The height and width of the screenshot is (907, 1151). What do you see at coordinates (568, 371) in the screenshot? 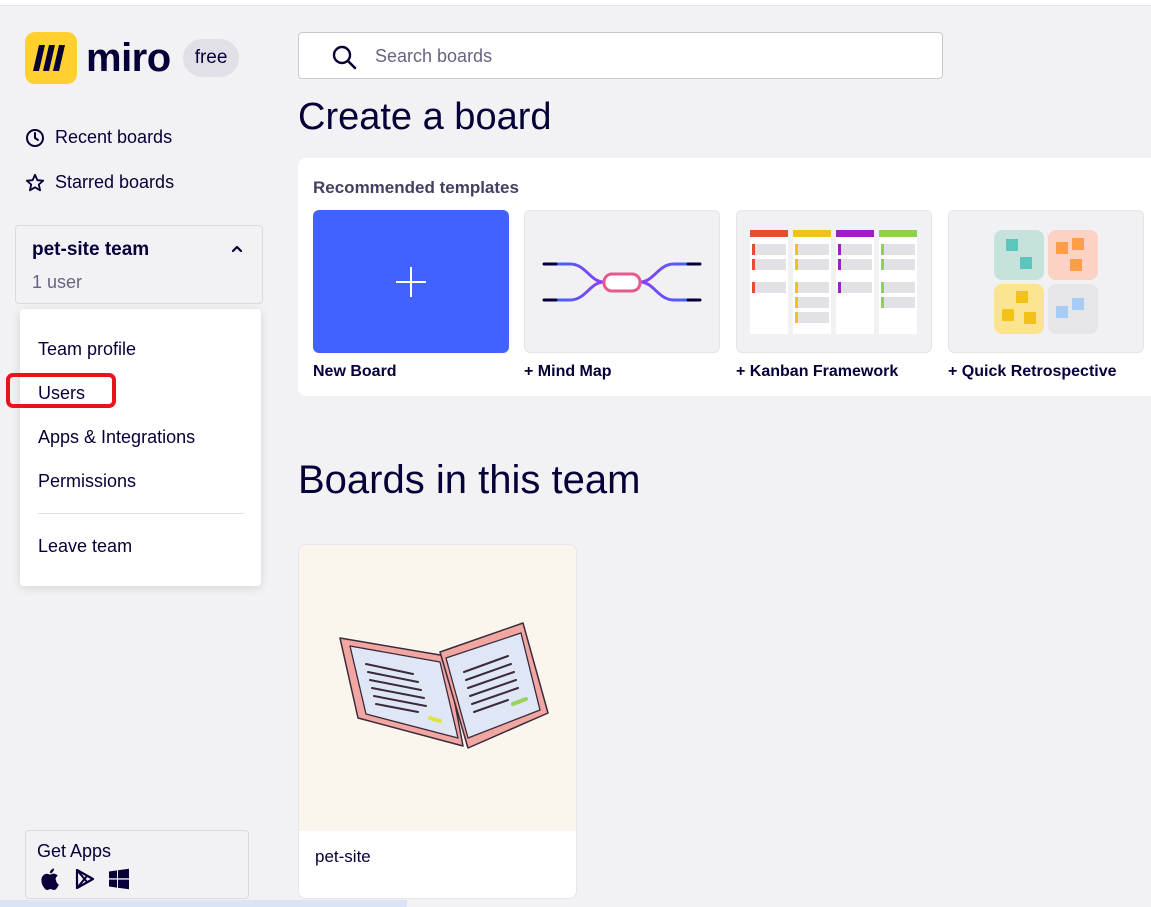
I see `template-label: + Mind Map` at bounding box center [568, 371].